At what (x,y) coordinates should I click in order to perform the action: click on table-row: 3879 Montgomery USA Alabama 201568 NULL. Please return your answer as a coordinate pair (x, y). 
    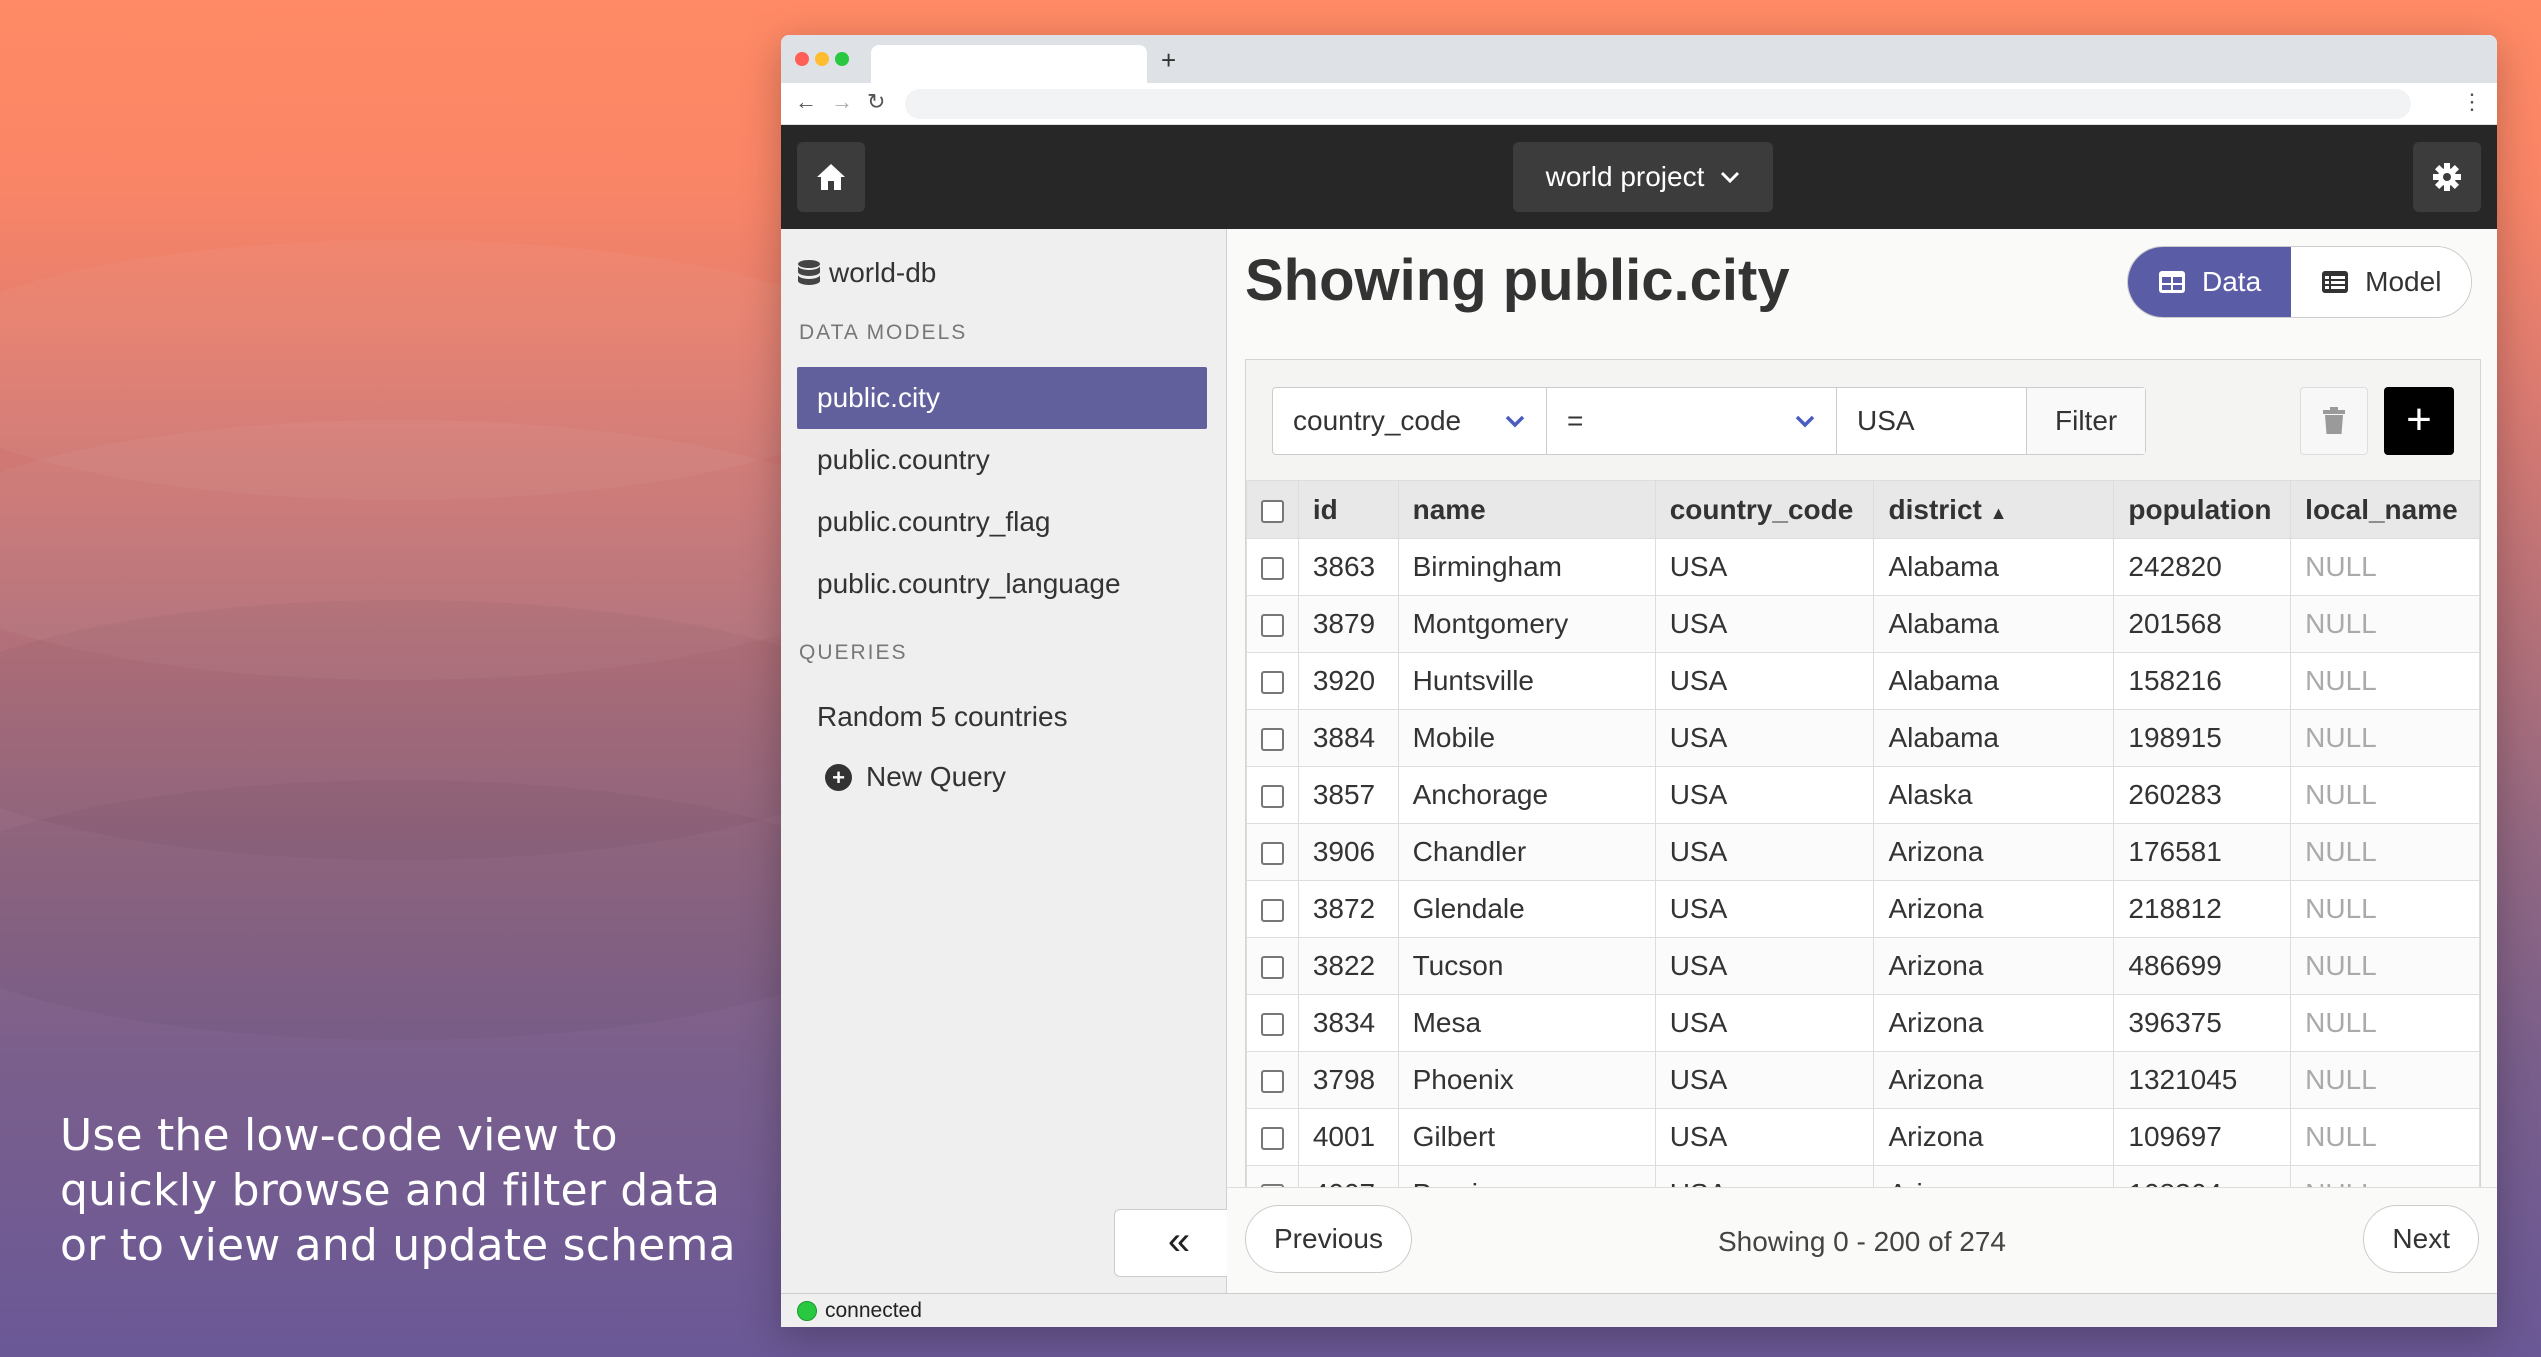
    Looking at the image, I should click on (1863, 624).